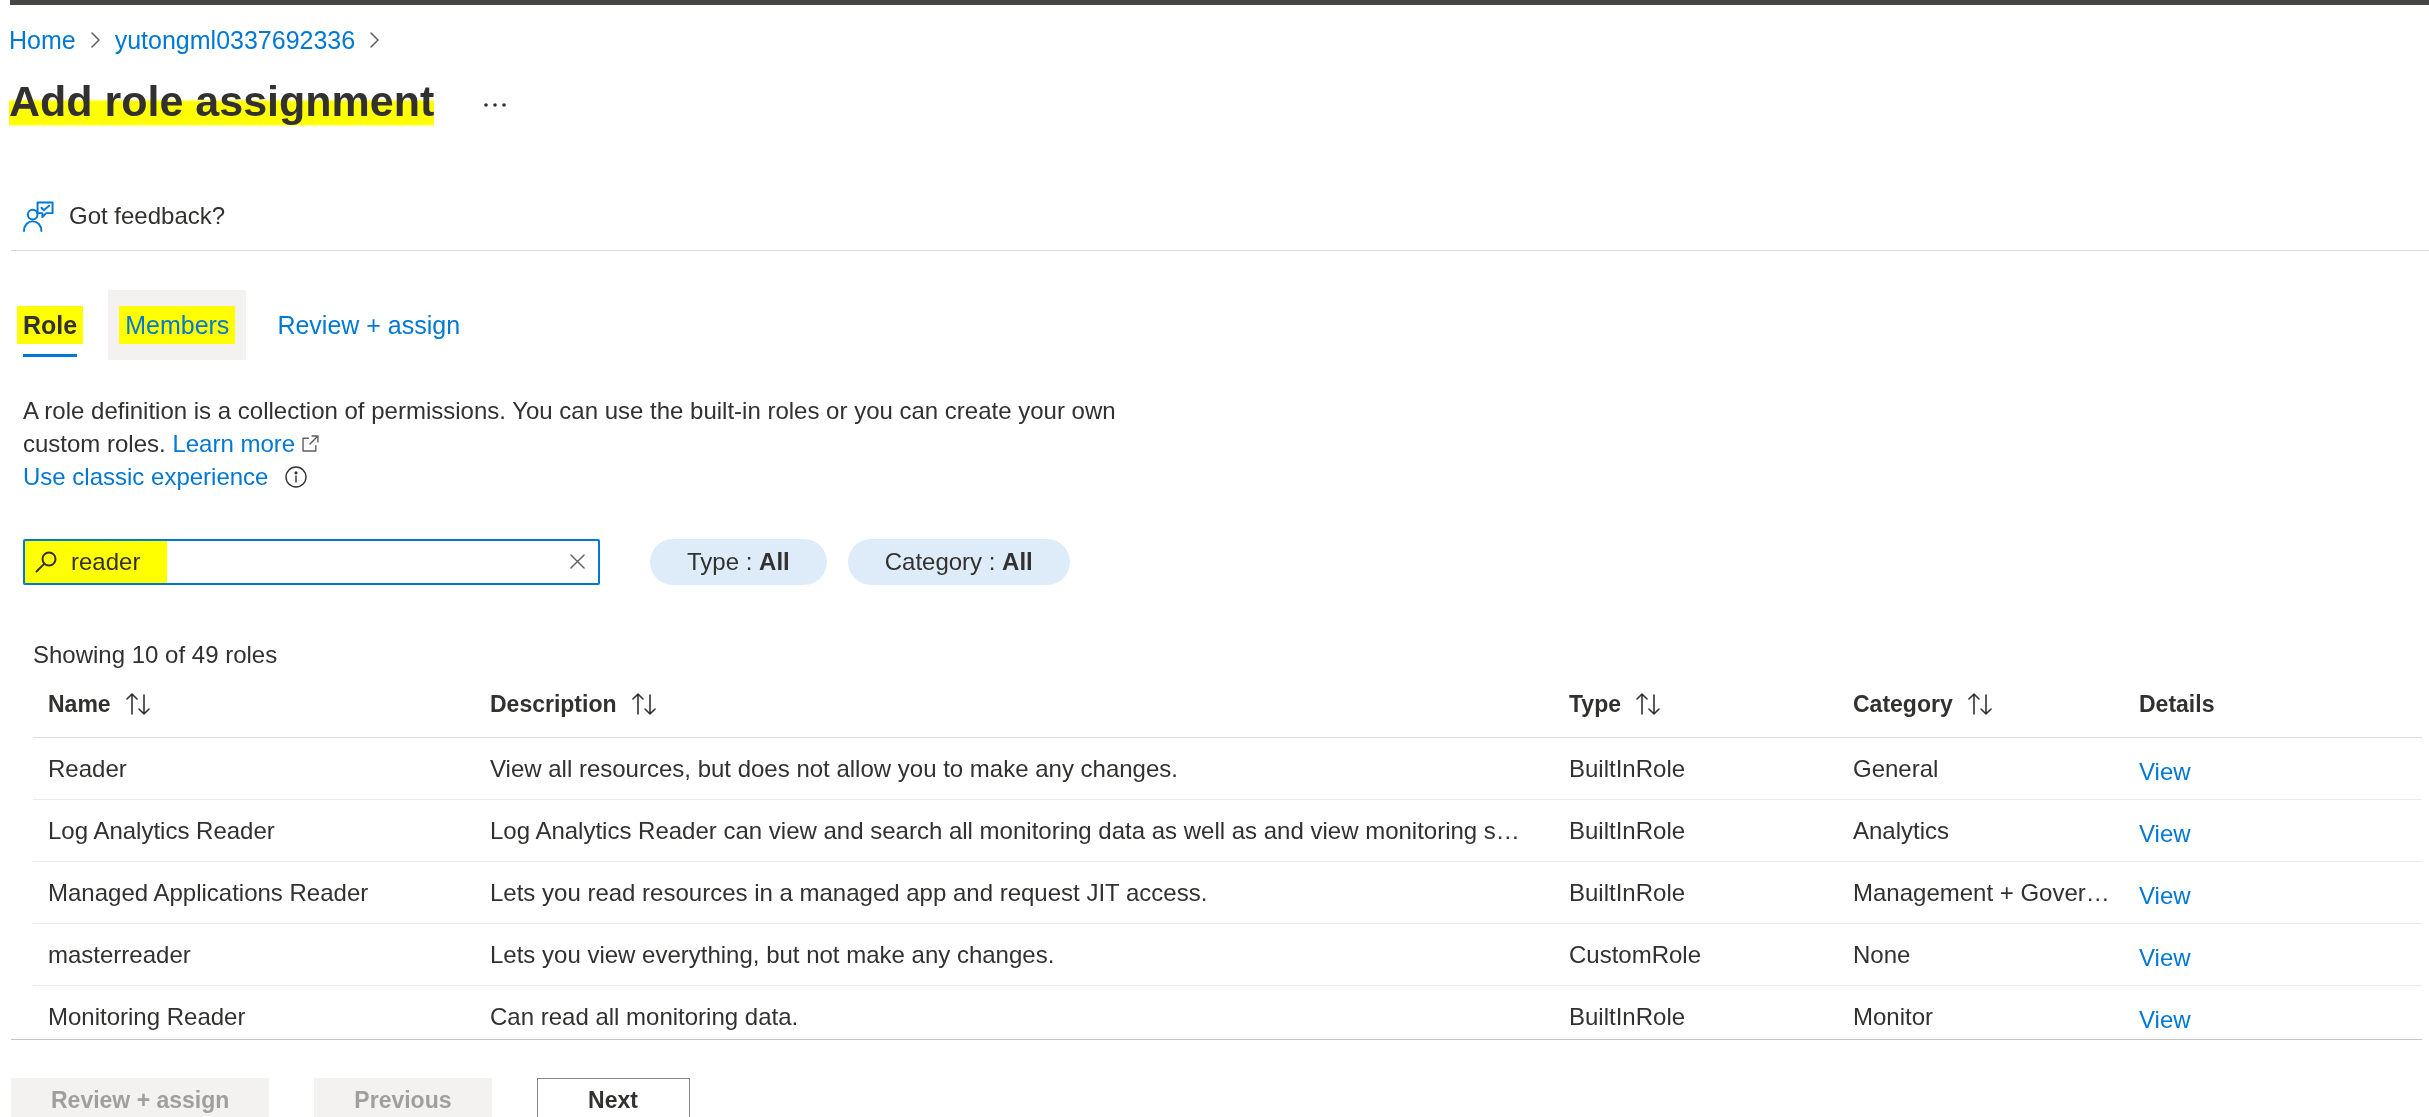 The image size is (2429, 1117). Describe the element at coordinates (570, 427) in the screenshot. I see `intro-text: A role definition is a collection of permissions. You can use the built-in roles or you can create your own custom roles. Learn more` at that location.